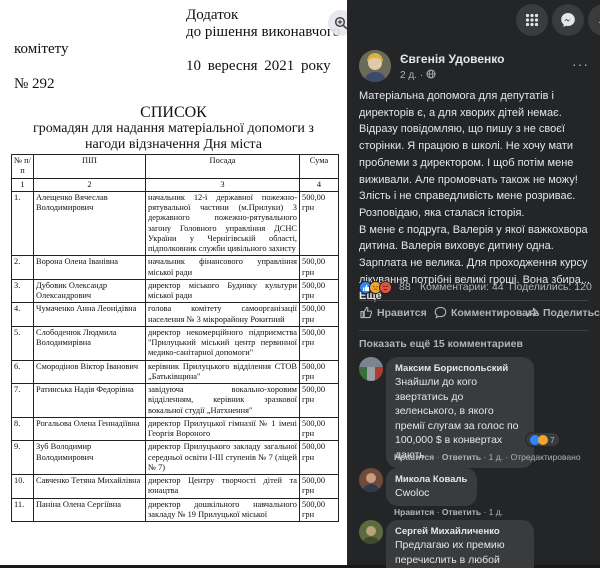 The height and width of the screenshot is (568, 600). I want to click on row-name: Смородінов Віктор Іванович, so click(89, 371).